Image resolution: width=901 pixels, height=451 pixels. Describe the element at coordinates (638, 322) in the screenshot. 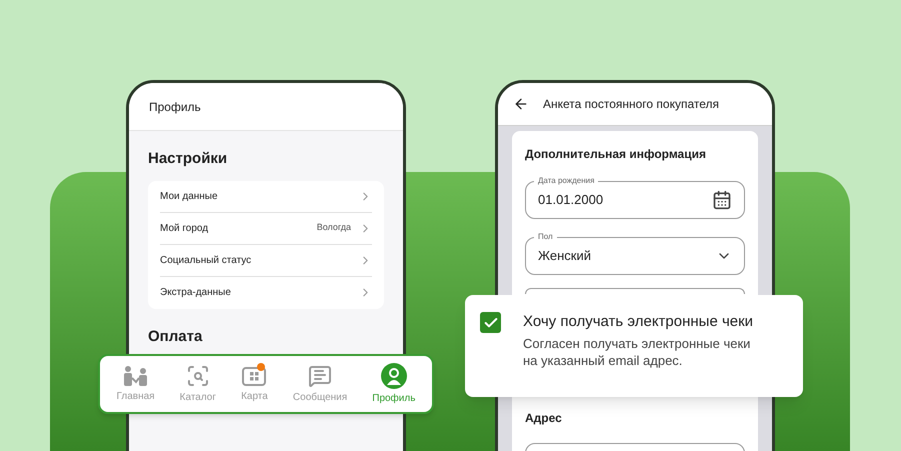

I see `consent-title: Хочу получать электронные чеки` at that location.